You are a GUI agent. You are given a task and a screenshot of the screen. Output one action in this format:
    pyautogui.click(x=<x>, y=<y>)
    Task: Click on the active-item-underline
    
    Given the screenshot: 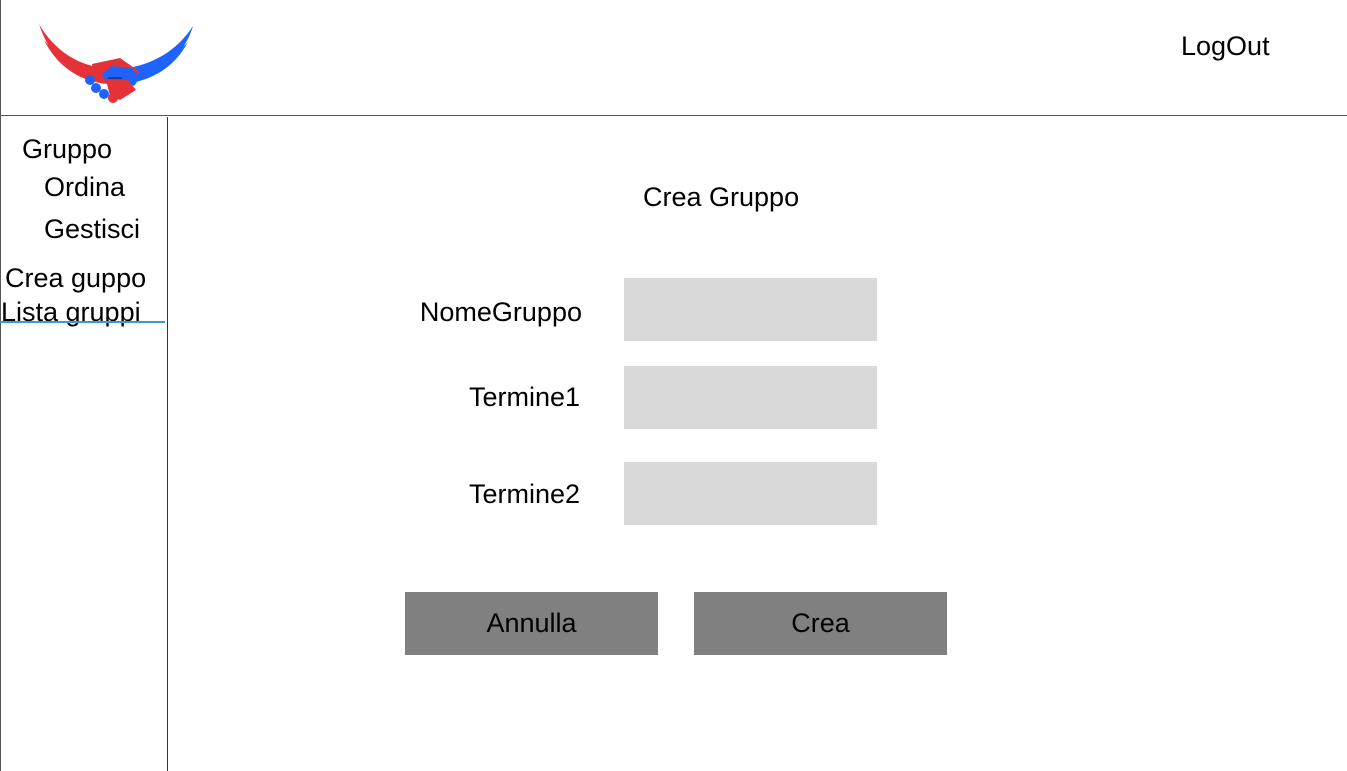 What is the action you would take?
    pyautogui.click(x=82, y=322)
    